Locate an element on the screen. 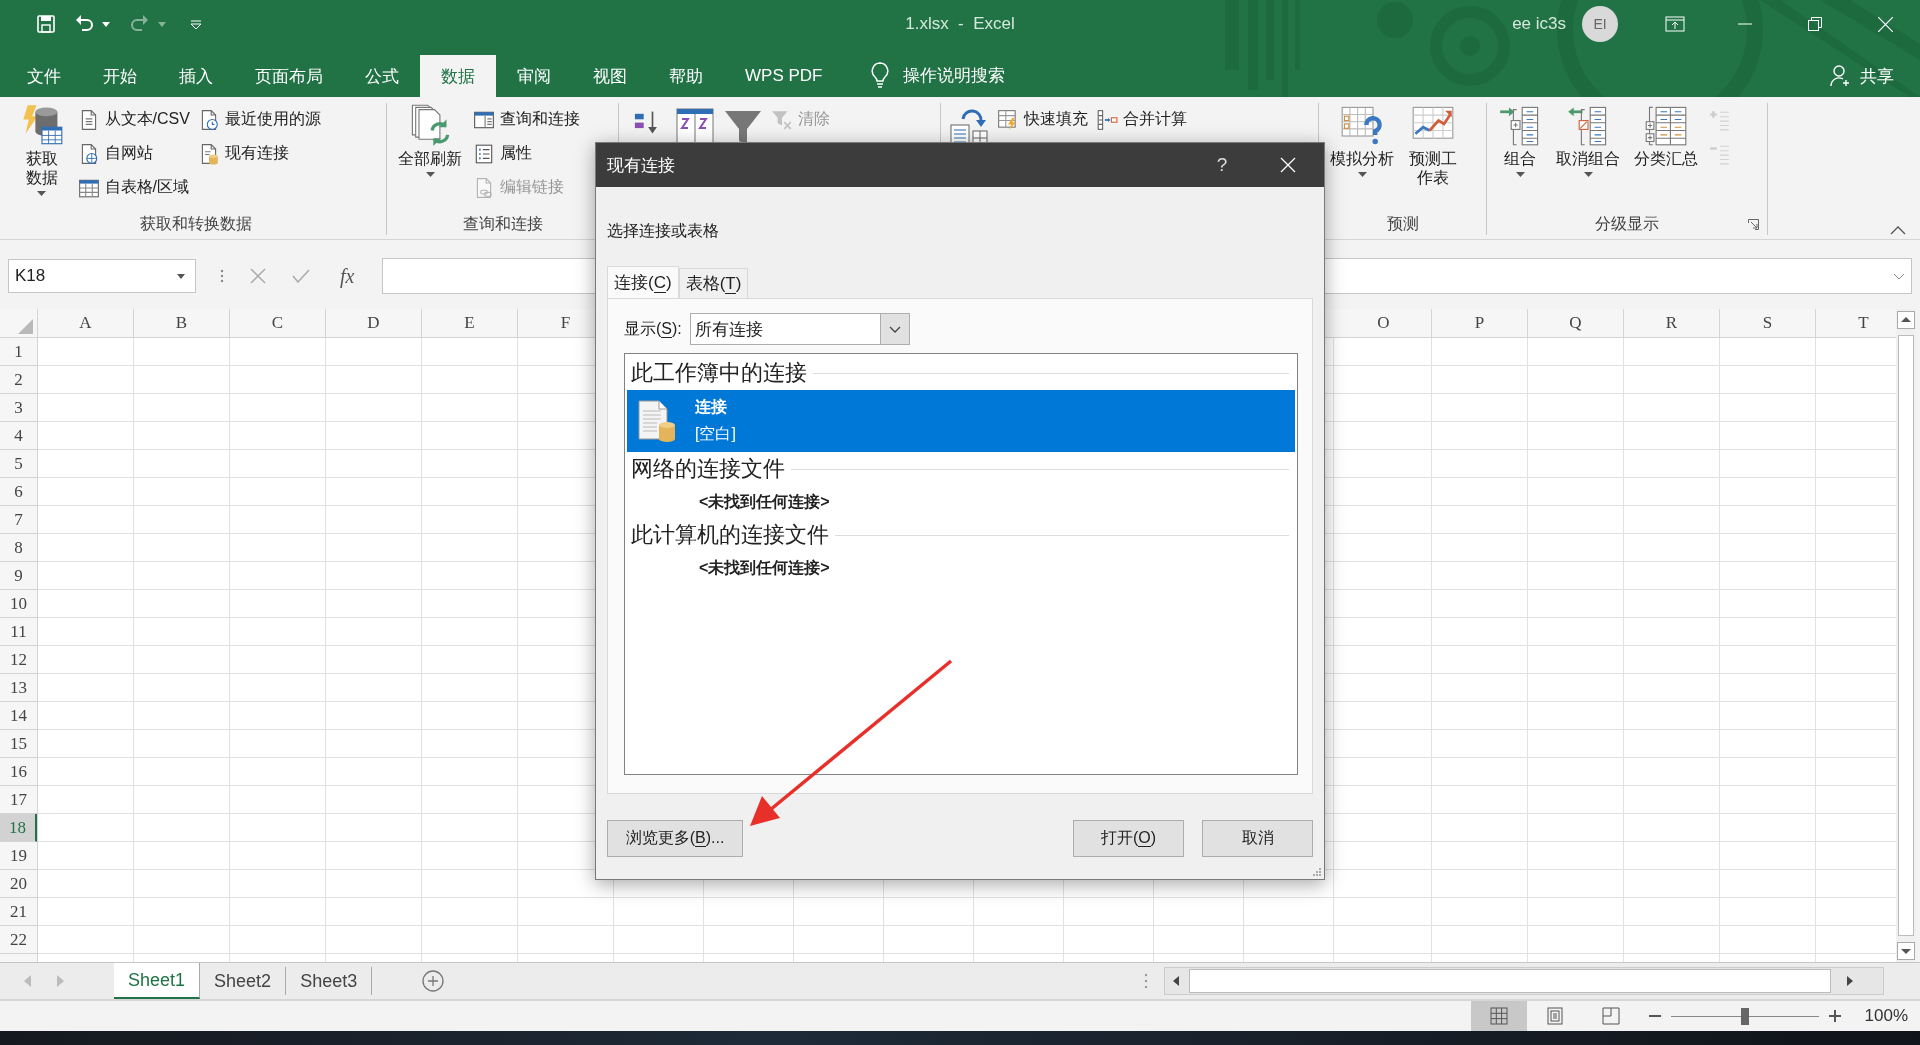 This screenshot has height=1045, width=1920. section-heading: 网络的连接文件 is located at coordinates (708, 469).